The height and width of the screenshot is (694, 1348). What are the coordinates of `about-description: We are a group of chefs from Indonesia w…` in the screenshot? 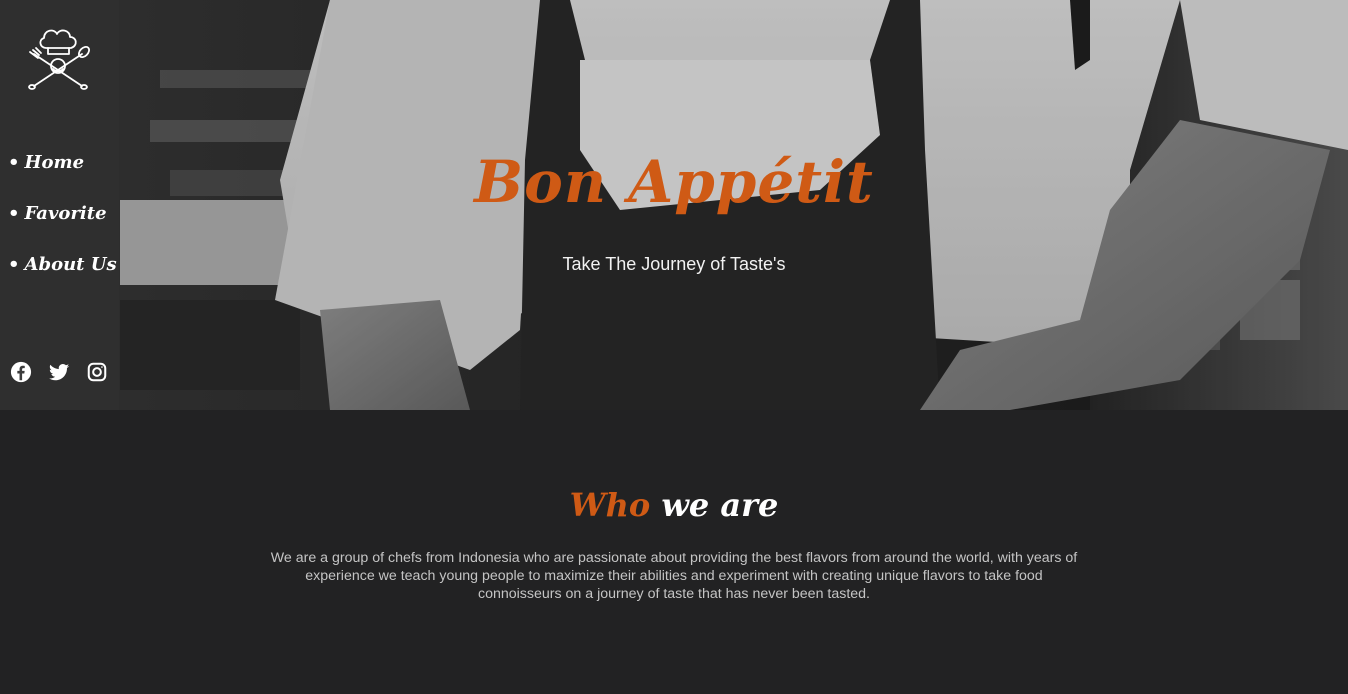 It's located at (674, 576).